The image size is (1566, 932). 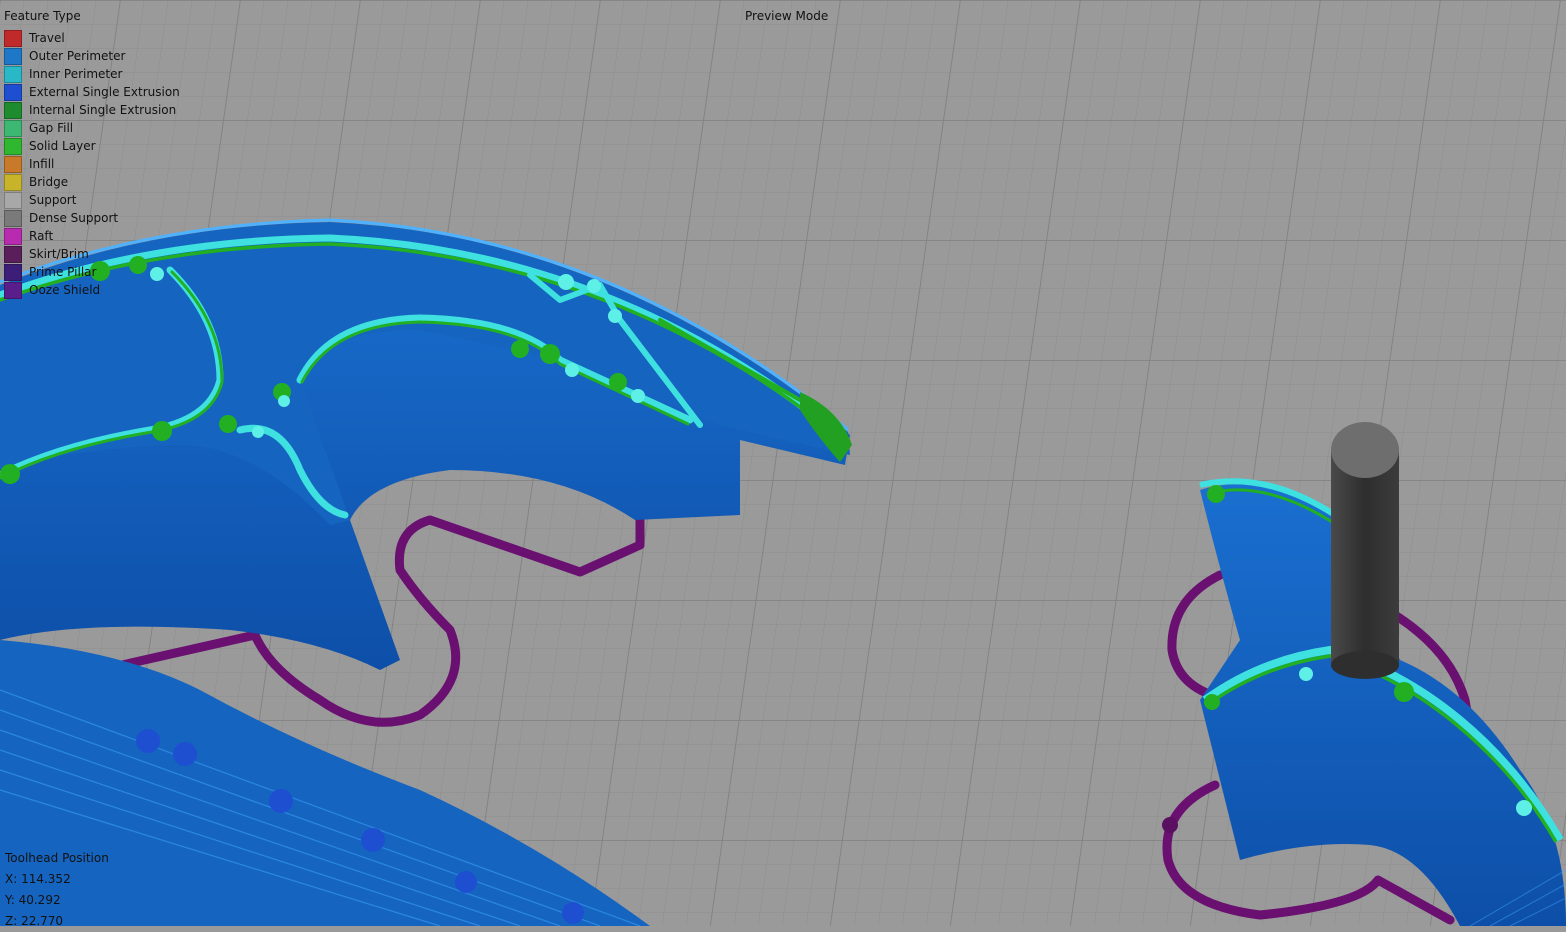 I want to click on legend-item: Outer Perimeter, so click(x=92, y=56).